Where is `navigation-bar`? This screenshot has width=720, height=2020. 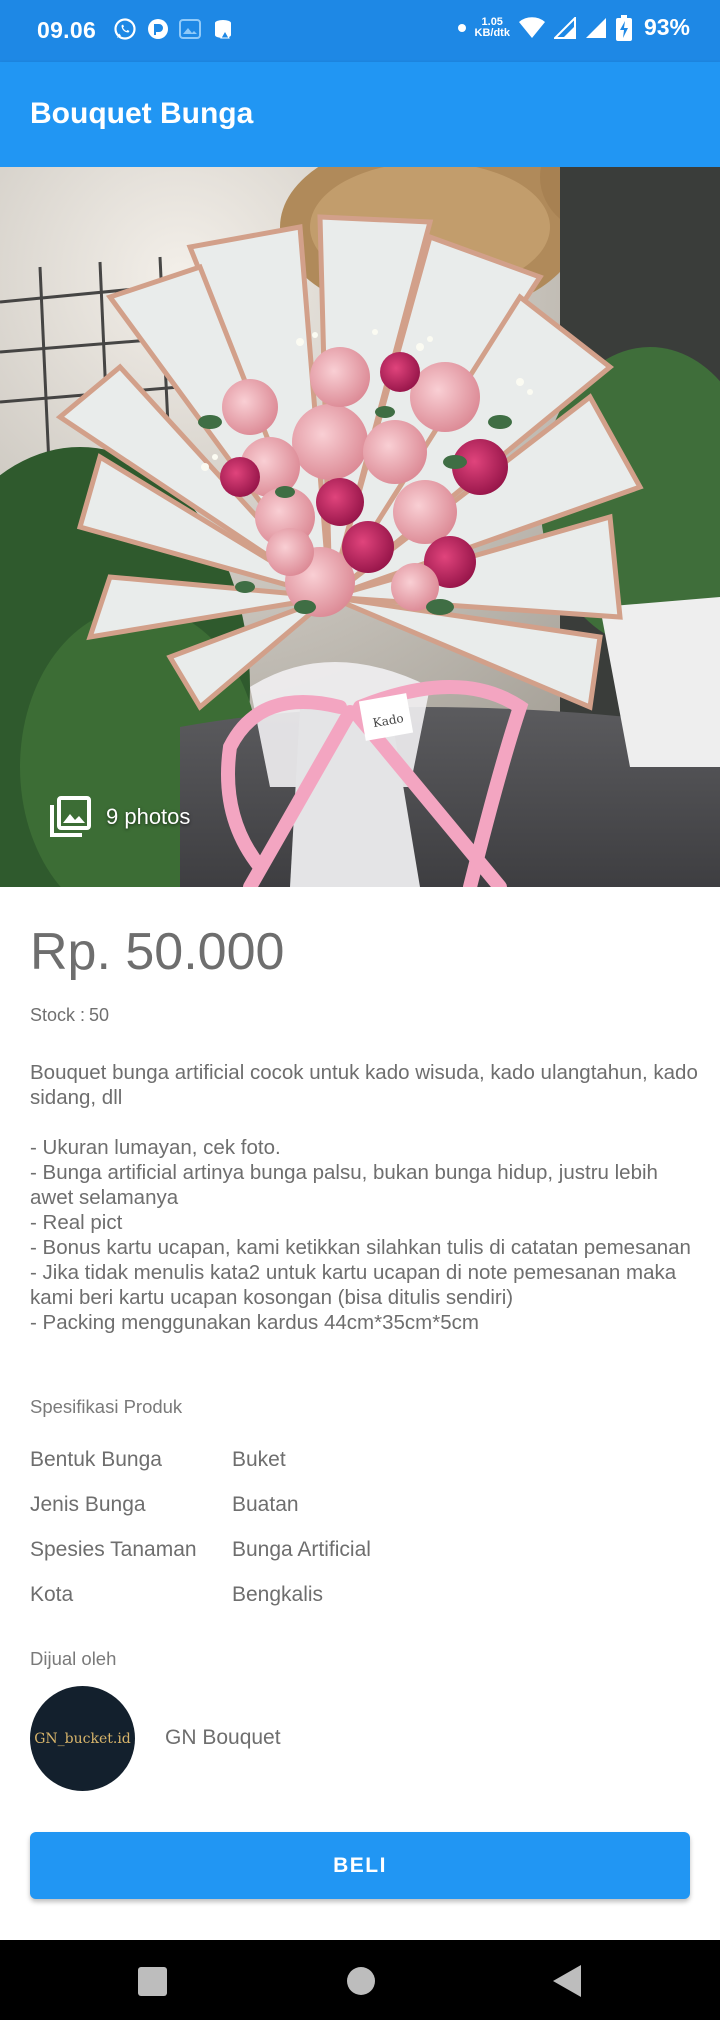
navigation-bar is located at coordinates (360, 1980).